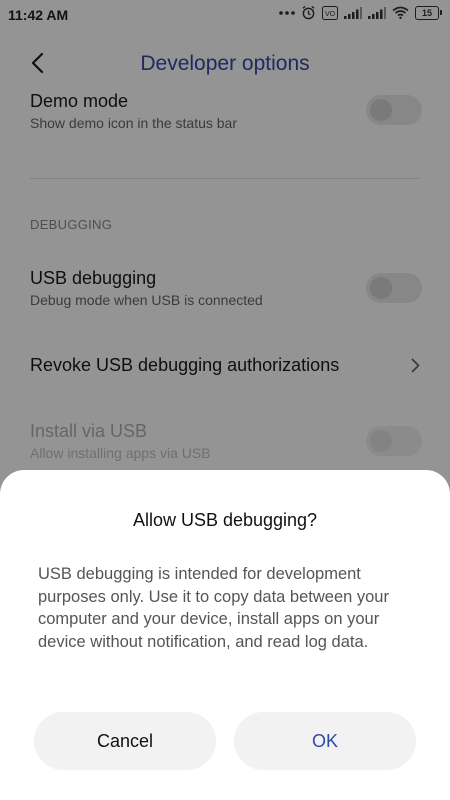 This screenshot has height=800, width=450. Describe the element at coordinates (325, 741) in the screenshot. I see `ok-button: OK` at that location.